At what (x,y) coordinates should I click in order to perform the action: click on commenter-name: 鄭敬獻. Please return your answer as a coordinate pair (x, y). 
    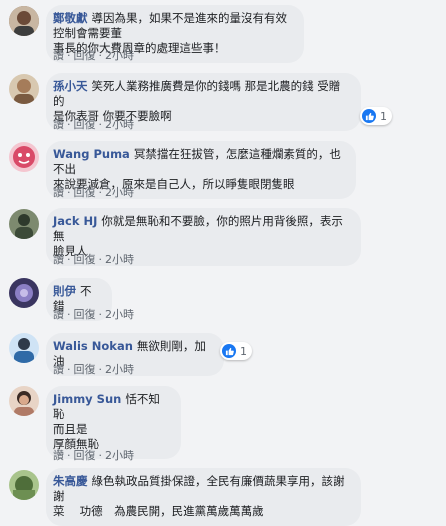
    Looking at the image, I should click on (70, 18).